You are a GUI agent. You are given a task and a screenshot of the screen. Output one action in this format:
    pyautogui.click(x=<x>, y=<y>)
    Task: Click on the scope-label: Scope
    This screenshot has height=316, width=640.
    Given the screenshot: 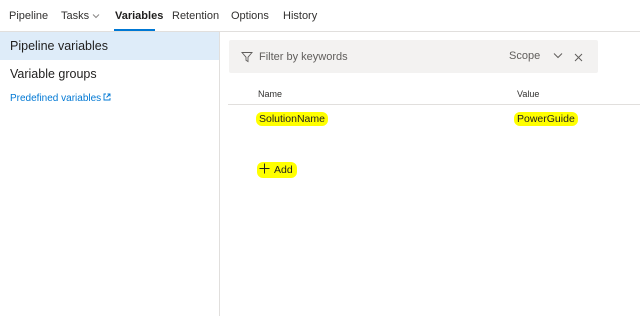 What is the action you would take?
    pyautogui.click(x=525, y=56)
    